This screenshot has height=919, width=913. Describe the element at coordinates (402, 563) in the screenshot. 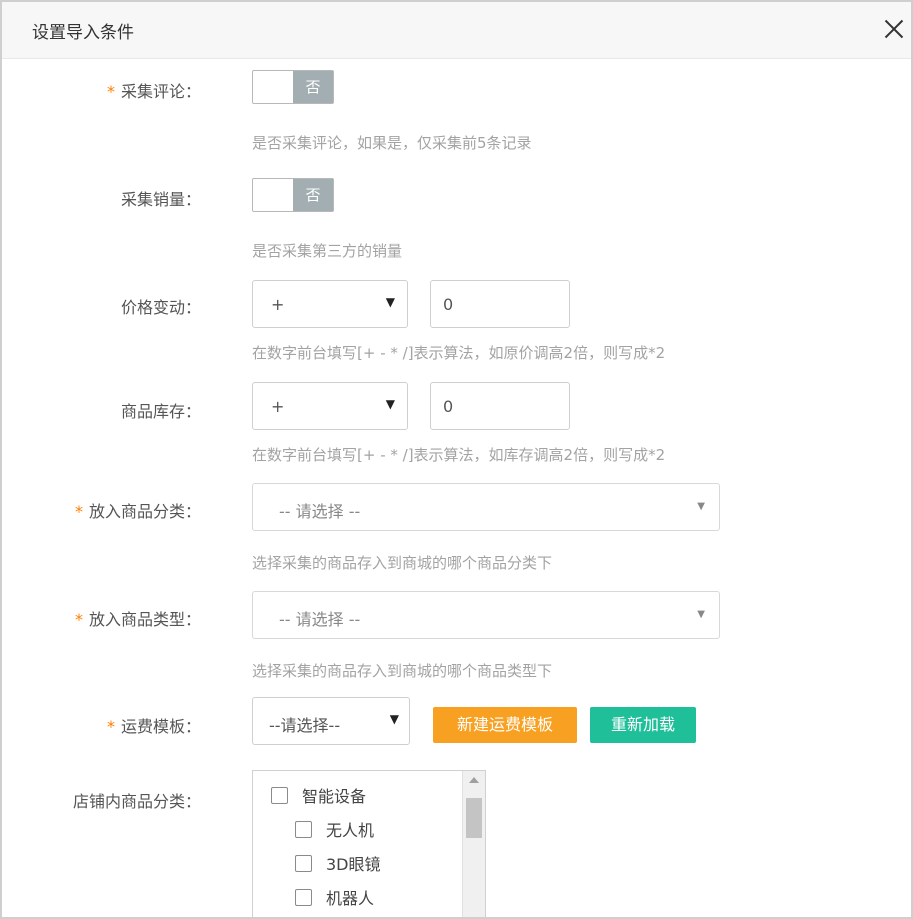

I see `category-hint: 选择采集的商品存入到商城的哪个商品分类下` at that location.